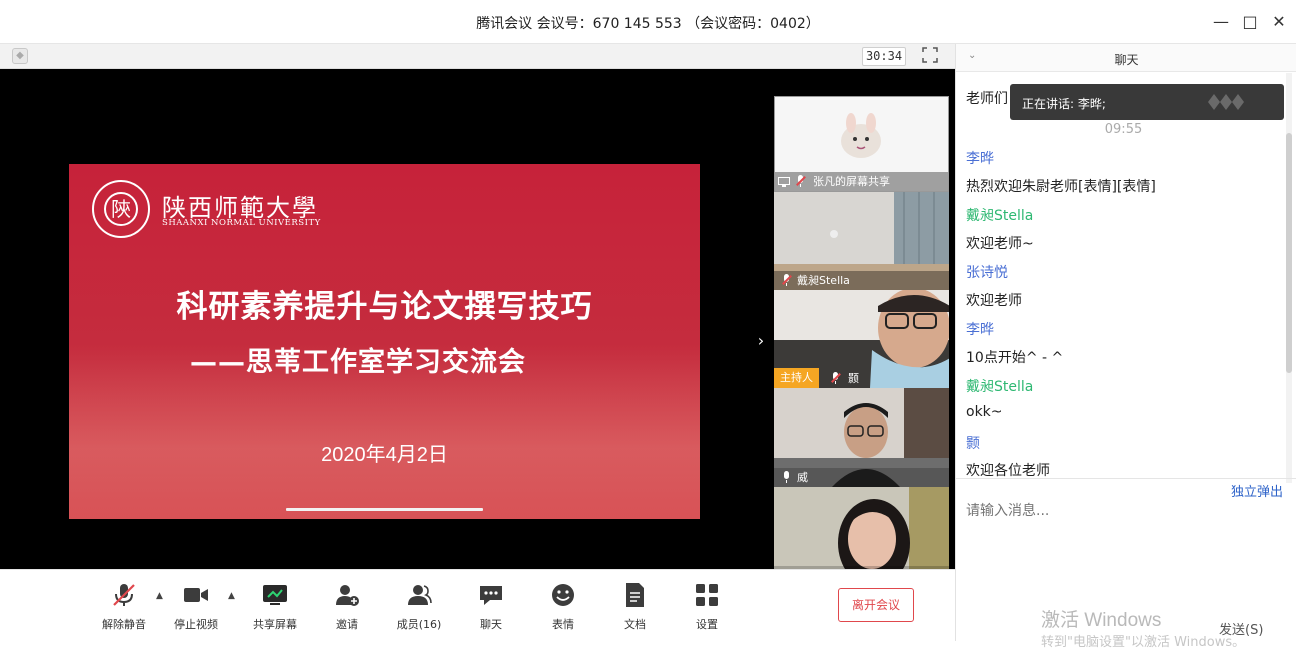  What do you see at coordinates (761, 341) in the screenshot?
I see `chevron-right-icon: ›` at bounding box center [761, 341].